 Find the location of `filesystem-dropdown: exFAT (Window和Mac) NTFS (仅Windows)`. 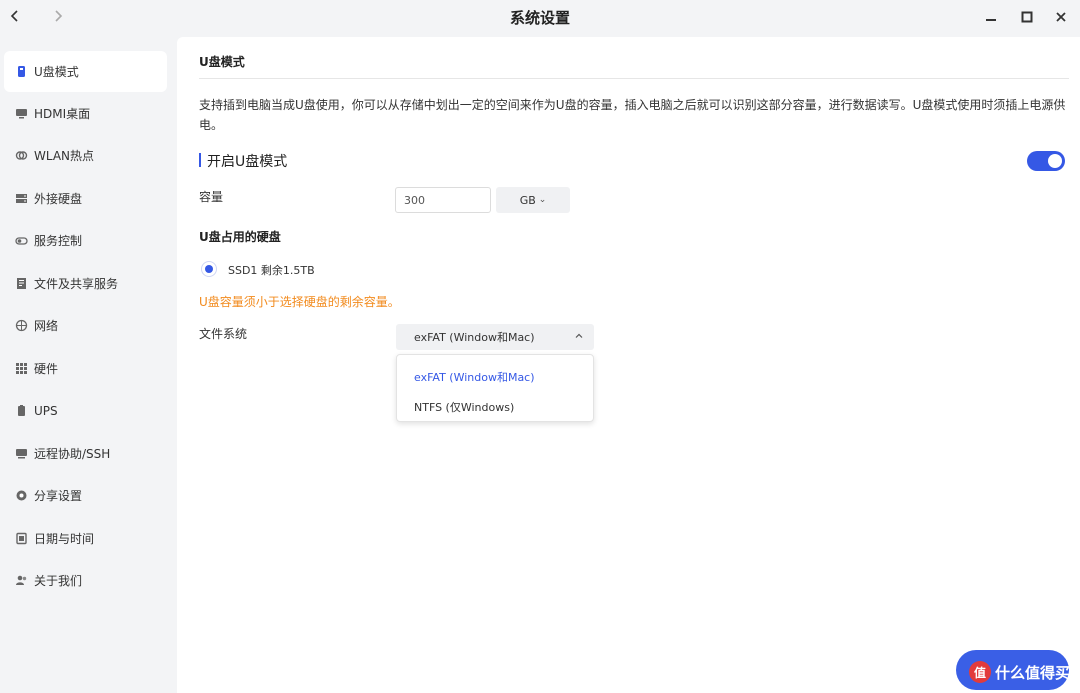

filesystem-dropdown: exFAT (Window和Mac) NTFS (仅Windows) is located at coordinates (495, 388).